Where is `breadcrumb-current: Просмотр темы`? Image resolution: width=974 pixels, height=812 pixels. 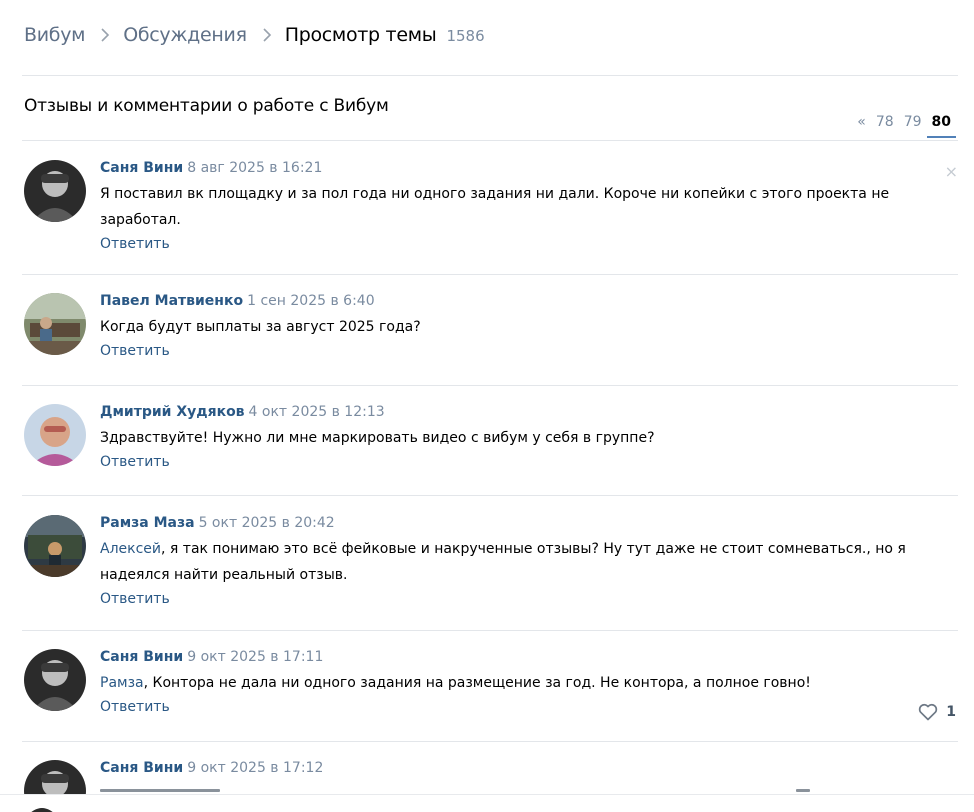 breadcrumb-current: Просмотр темы is located at coordinates (360, 35).